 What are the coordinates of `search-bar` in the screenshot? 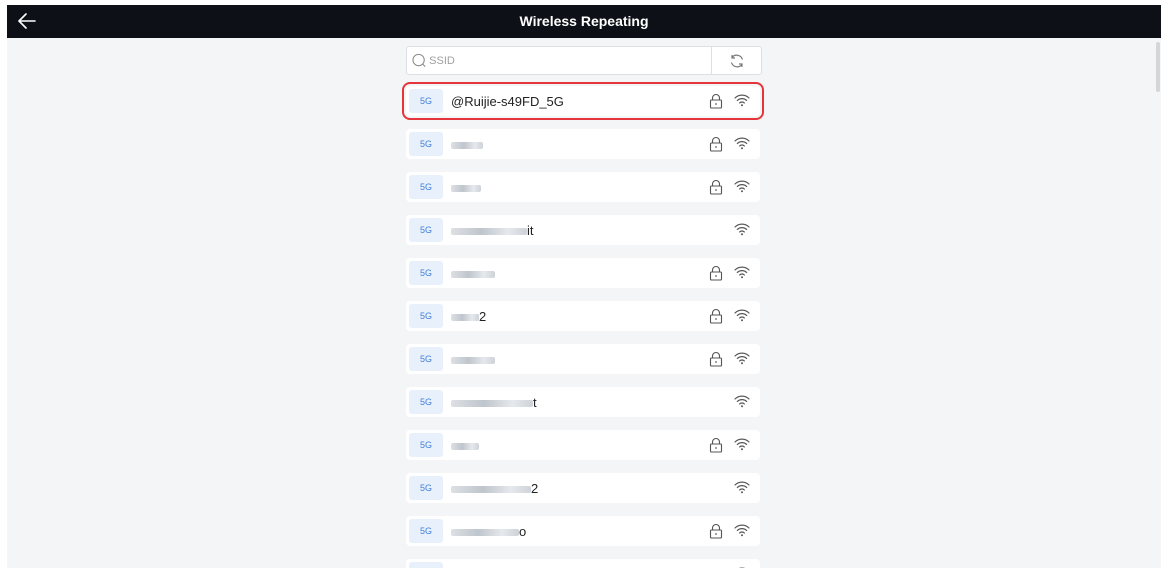 It's located at (584, 60).